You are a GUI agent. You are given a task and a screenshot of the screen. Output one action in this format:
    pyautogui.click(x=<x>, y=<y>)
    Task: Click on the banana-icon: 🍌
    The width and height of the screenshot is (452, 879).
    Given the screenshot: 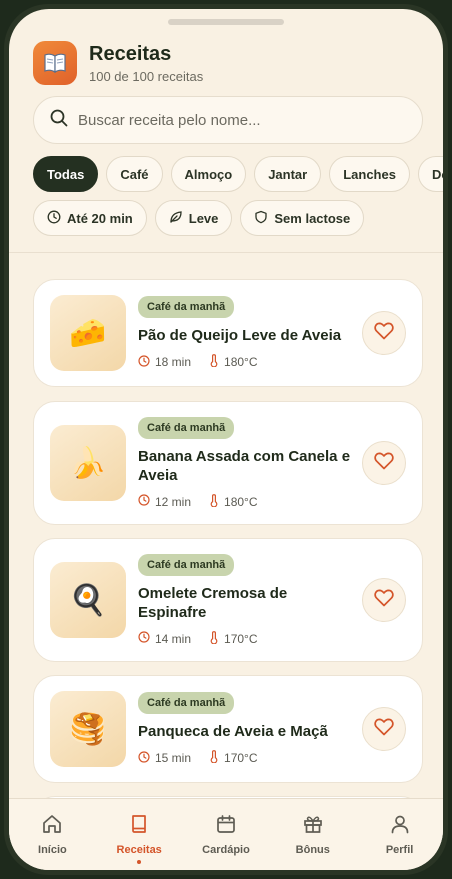 What is the action you would take?
    pyautogui.click(x=88, y=463)
    